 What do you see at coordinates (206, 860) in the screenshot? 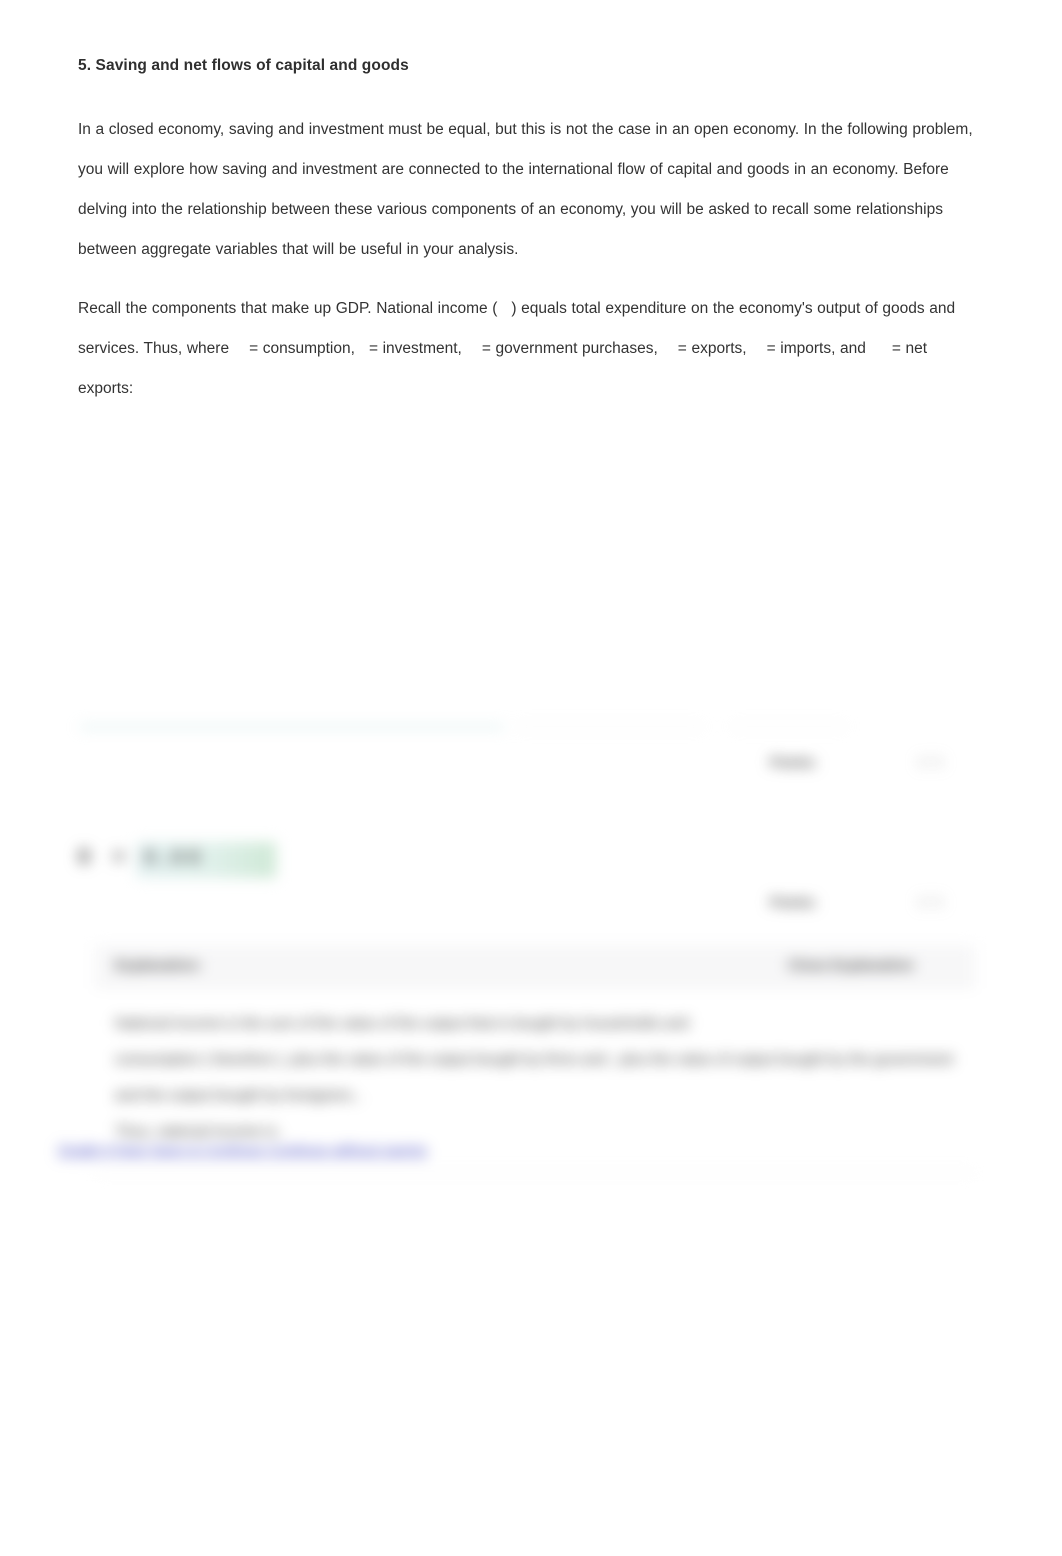
I see `score-chip: 0.00` at bounding box center [206, 860].